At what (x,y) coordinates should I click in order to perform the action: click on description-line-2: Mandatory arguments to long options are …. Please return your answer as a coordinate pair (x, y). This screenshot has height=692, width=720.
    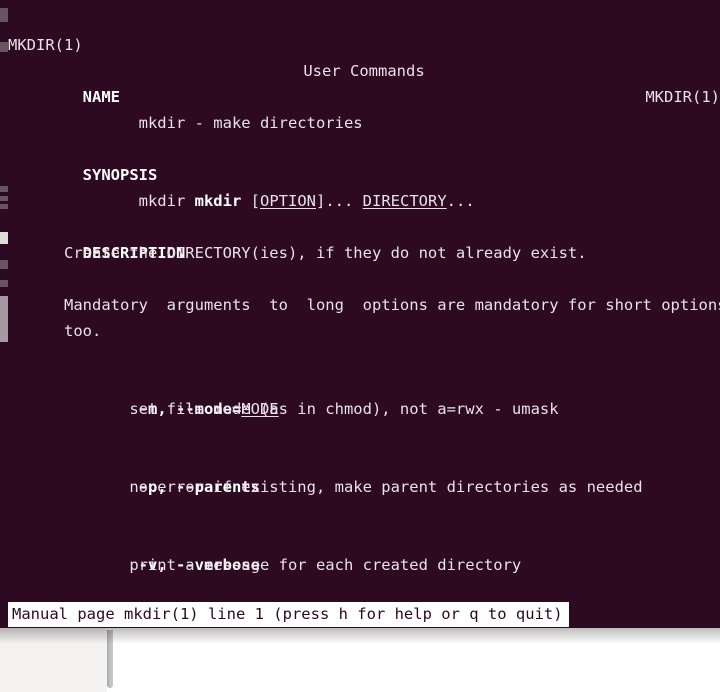
    Looking at the image, I should click on (364, 305).